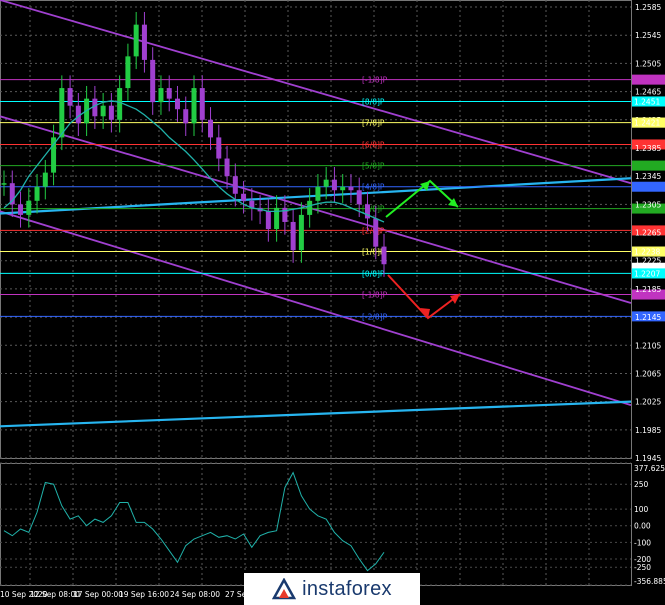  Describe the element at coordinates (647, 101) in the screenshot. I see `price-tag-label: 1.2451` at that location.